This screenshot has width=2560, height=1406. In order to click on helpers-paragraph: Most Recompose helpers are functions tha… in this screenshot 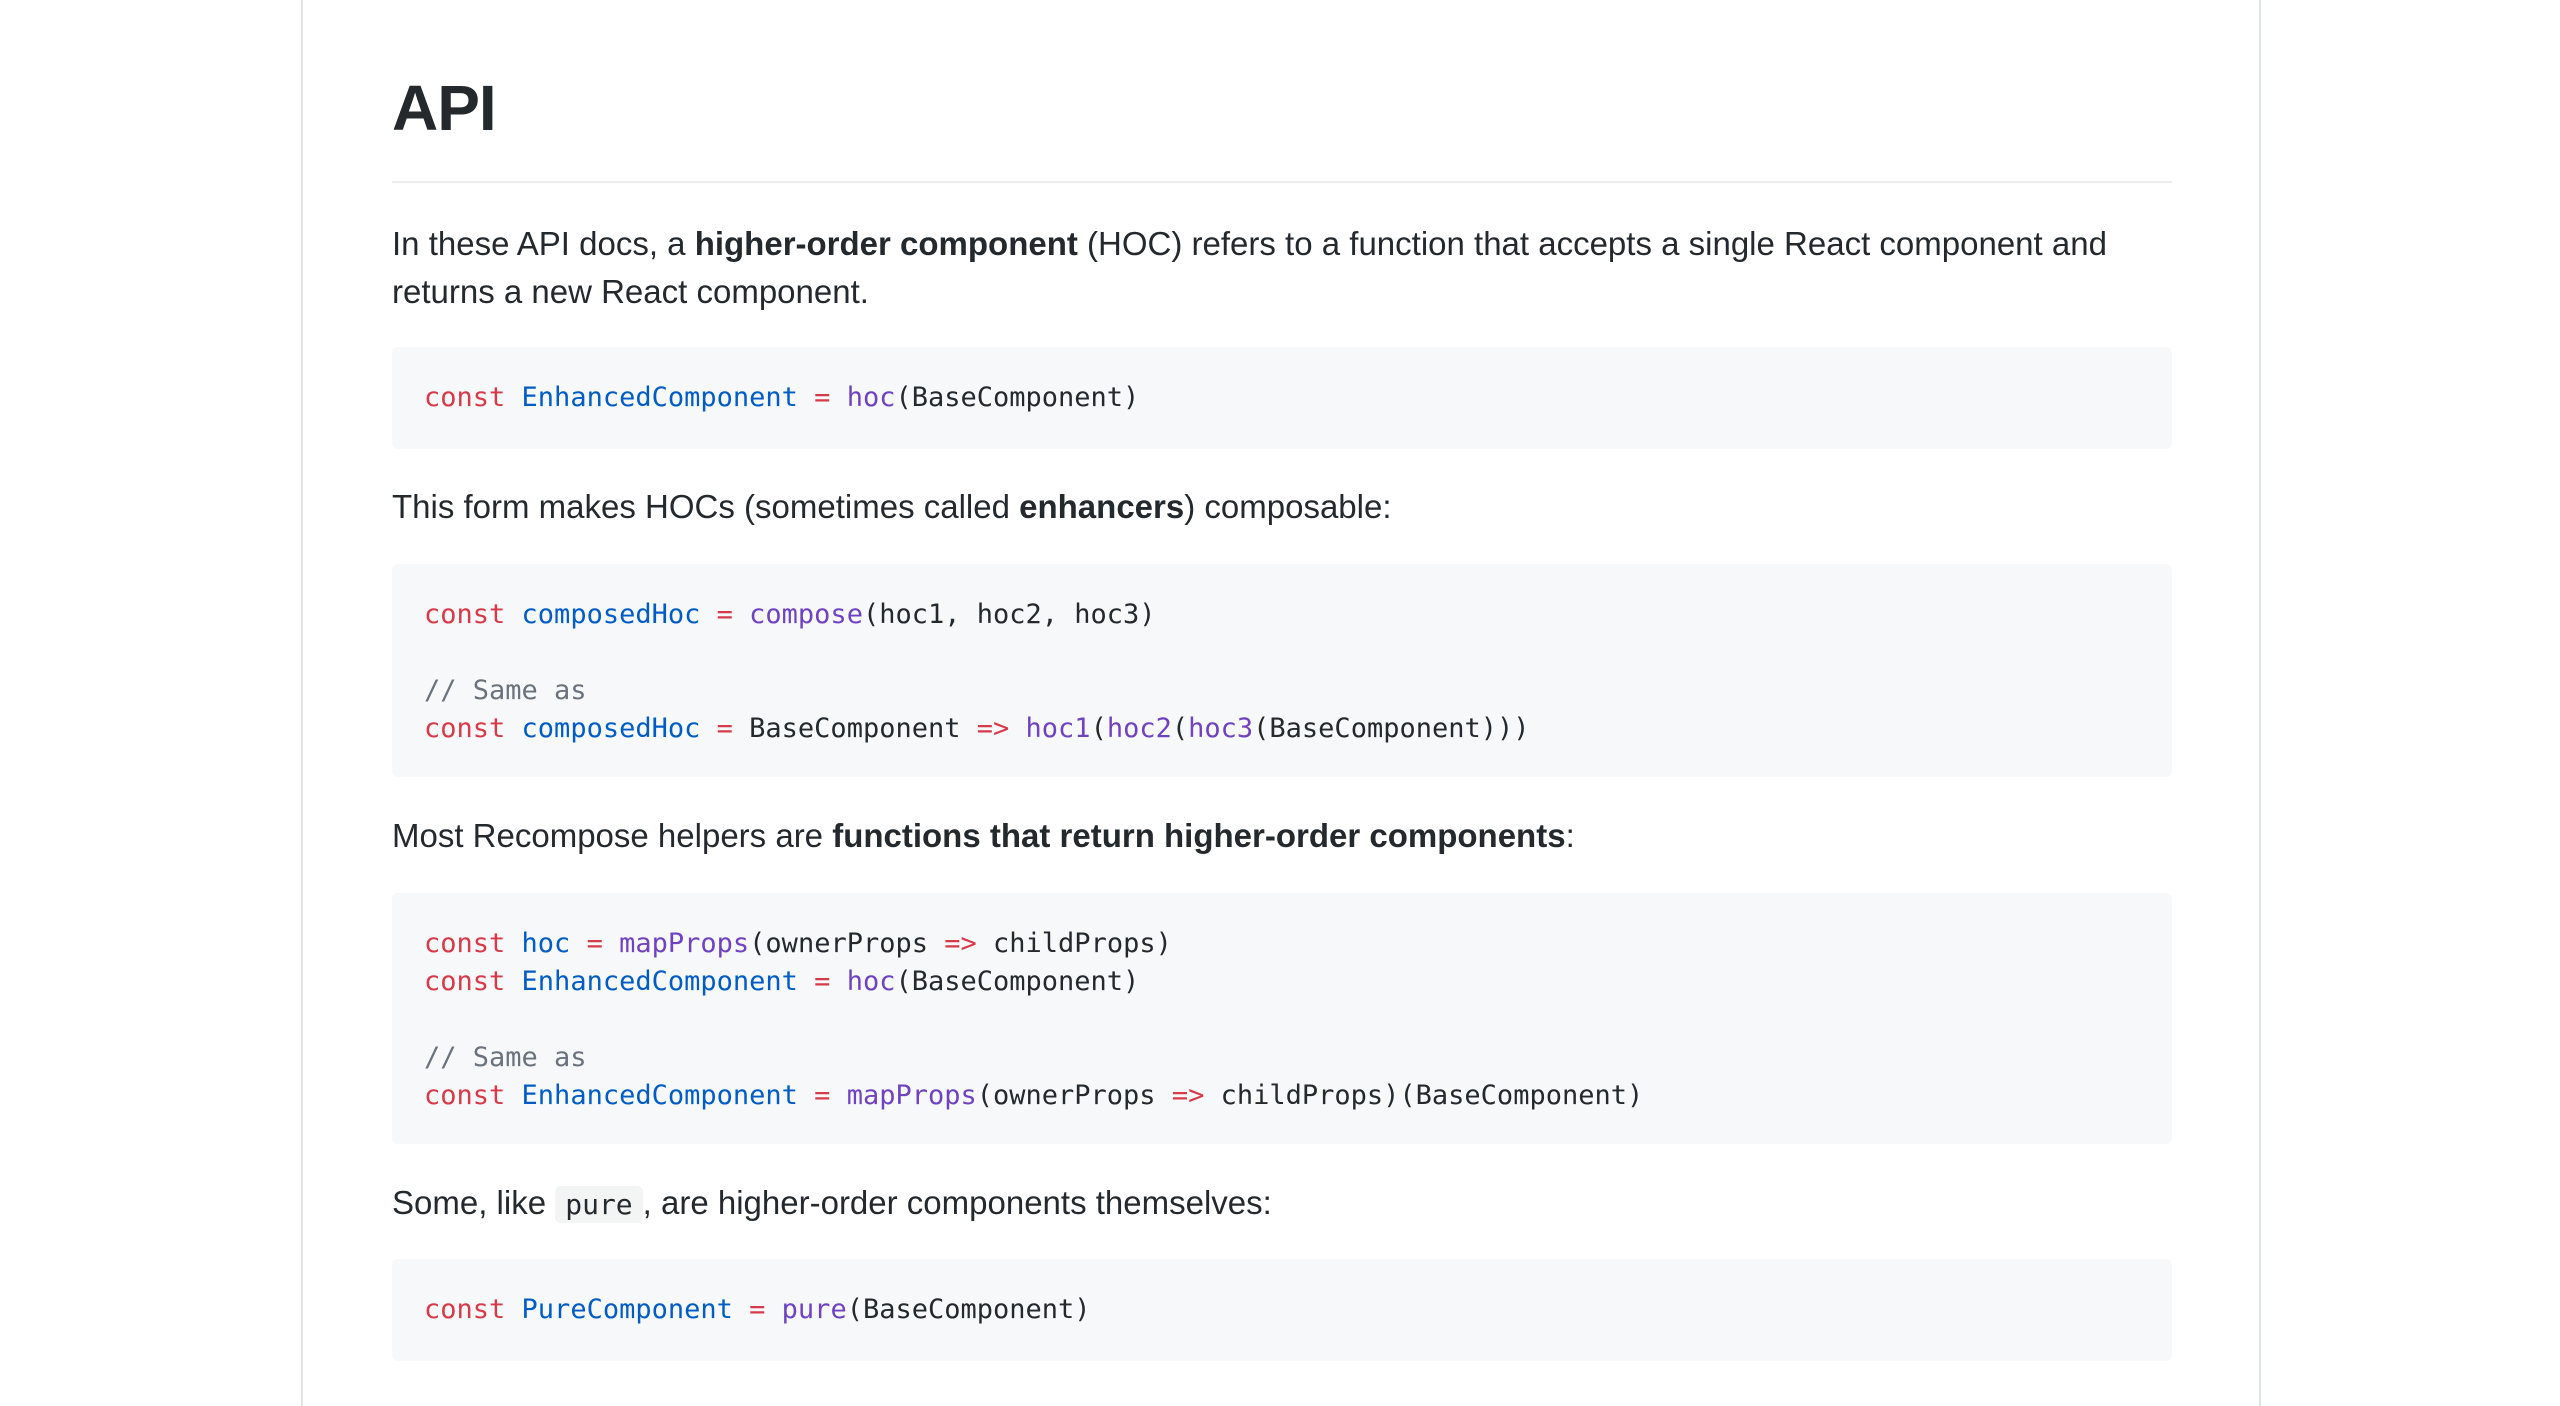, I will do `click(983, 835)`.